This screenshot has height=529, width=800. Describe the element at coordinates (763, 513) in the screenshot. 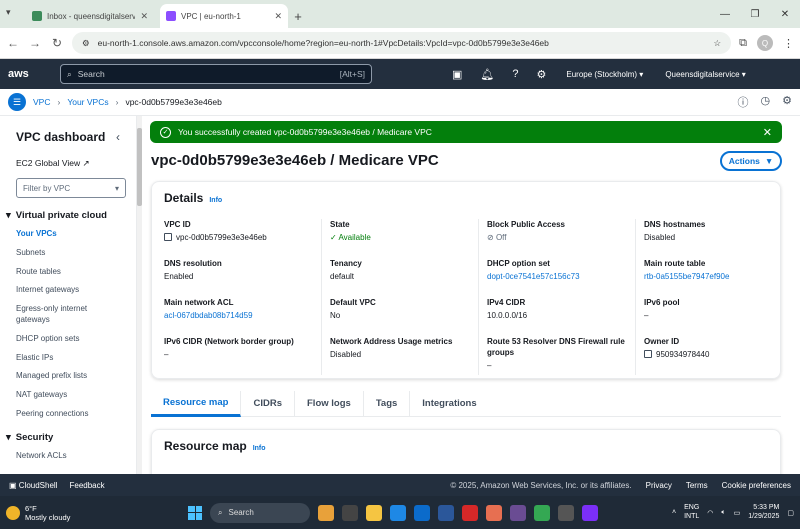

I see `clock: 5:33 PM 1/29/2025` at that location.